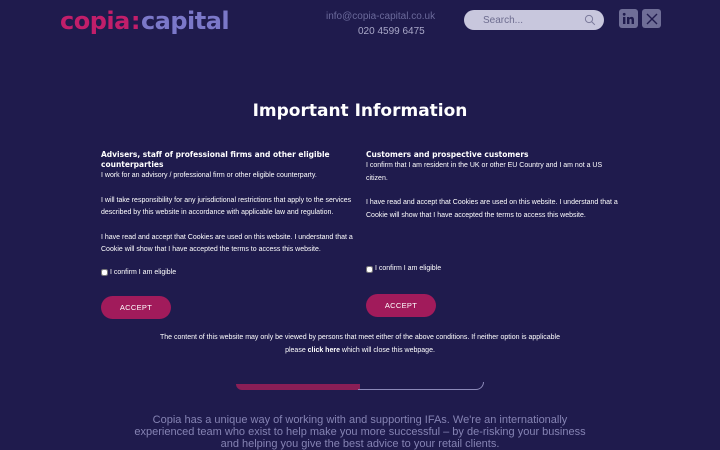 The height and width of the screenshot is (450, 720). I want to click on footnote-text-after: which will close this webpage., so click(387, 350).